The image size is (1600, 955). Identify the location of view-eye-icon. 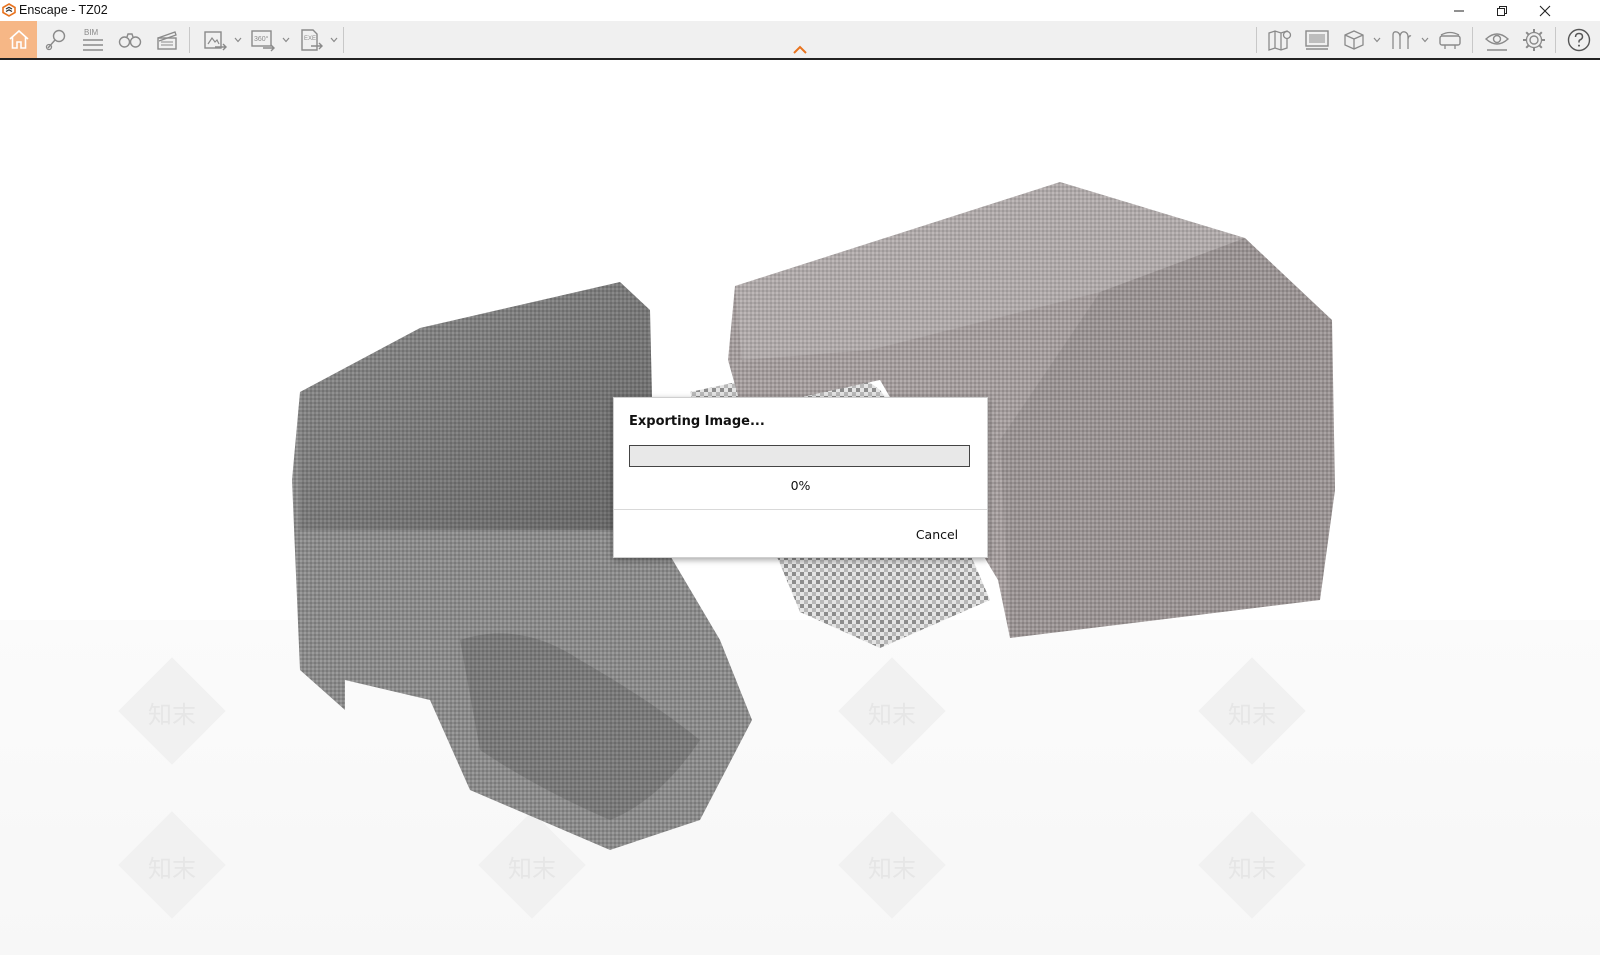
(1496, 41).